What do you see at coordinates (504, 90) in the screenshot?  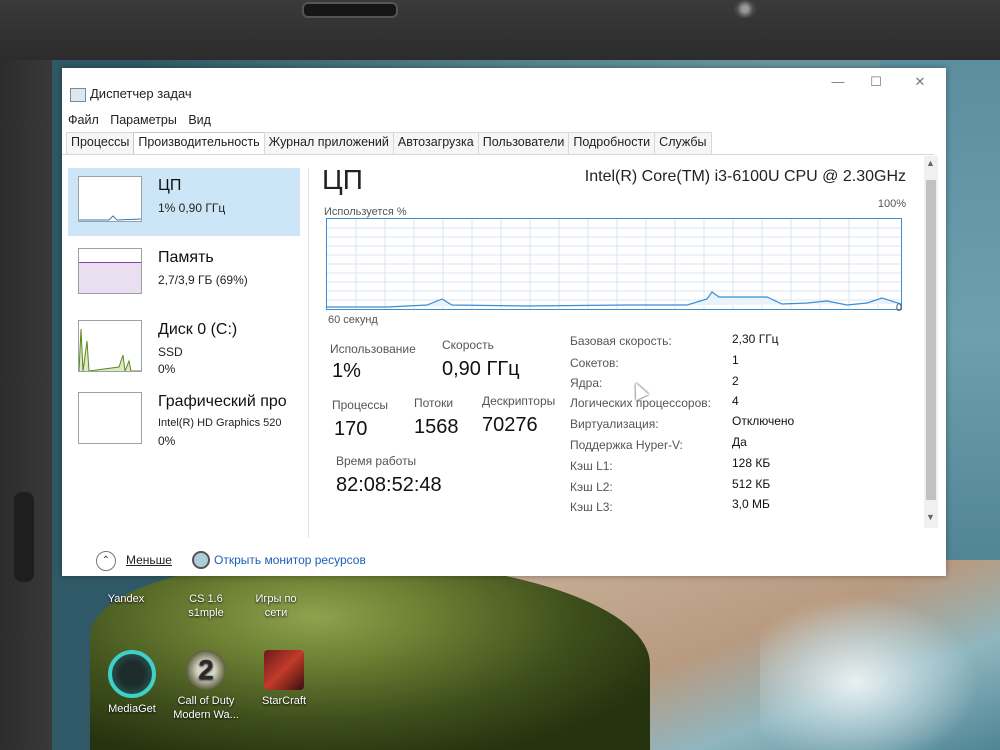 I see `title-bar: Диспетчер задач — ☐ ✕` at bounding box center [504, 90].